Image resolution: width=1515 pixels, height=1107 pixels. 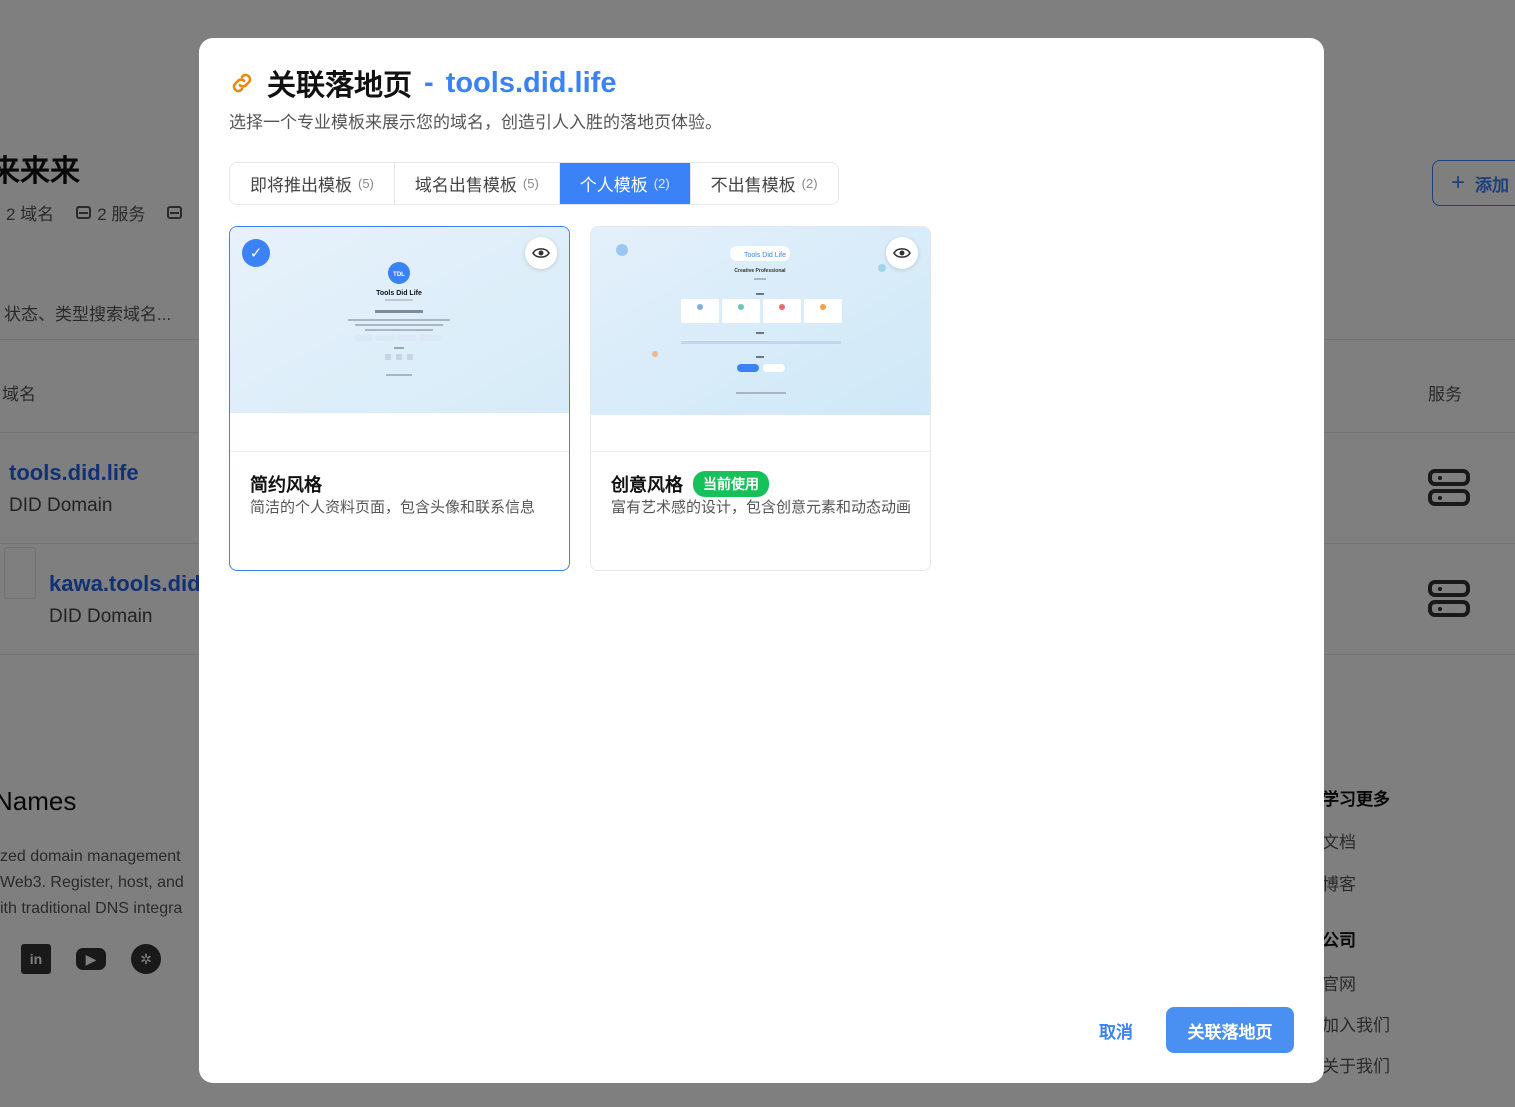 I want to click on tab-label: 个人模板, so click(x=613, y=185).